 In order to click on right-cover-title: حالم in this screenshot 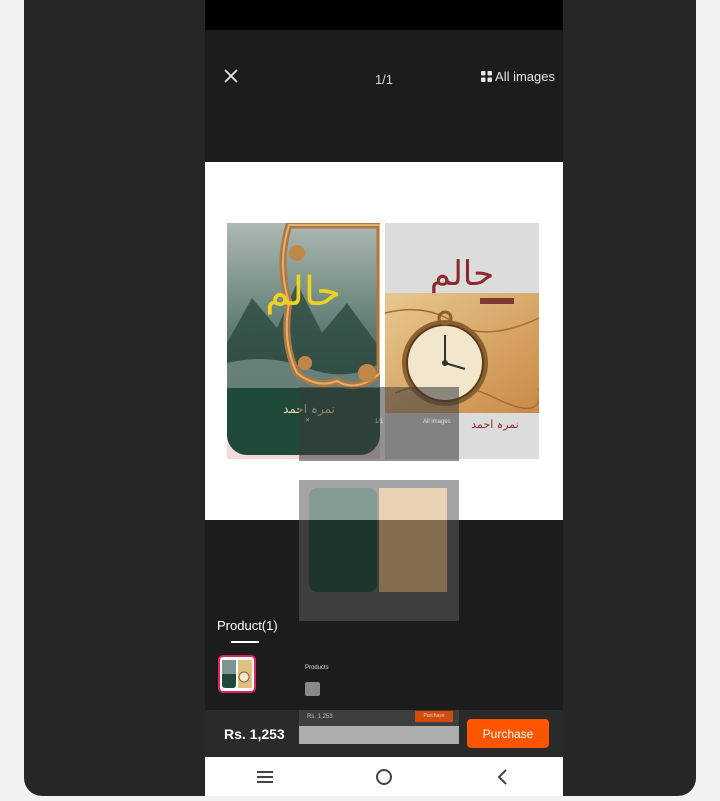, I will do `click(462, 274)`.